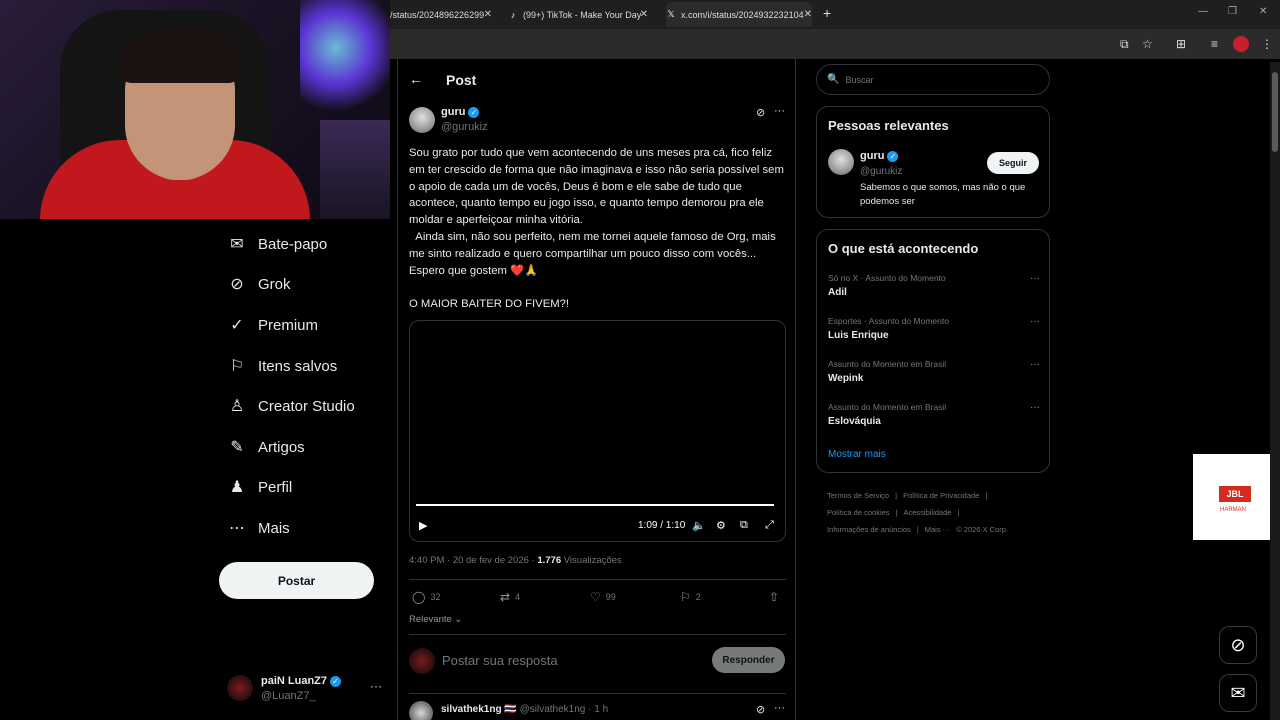  I want to click on restore-icon: ❐, so click(1232, 11).